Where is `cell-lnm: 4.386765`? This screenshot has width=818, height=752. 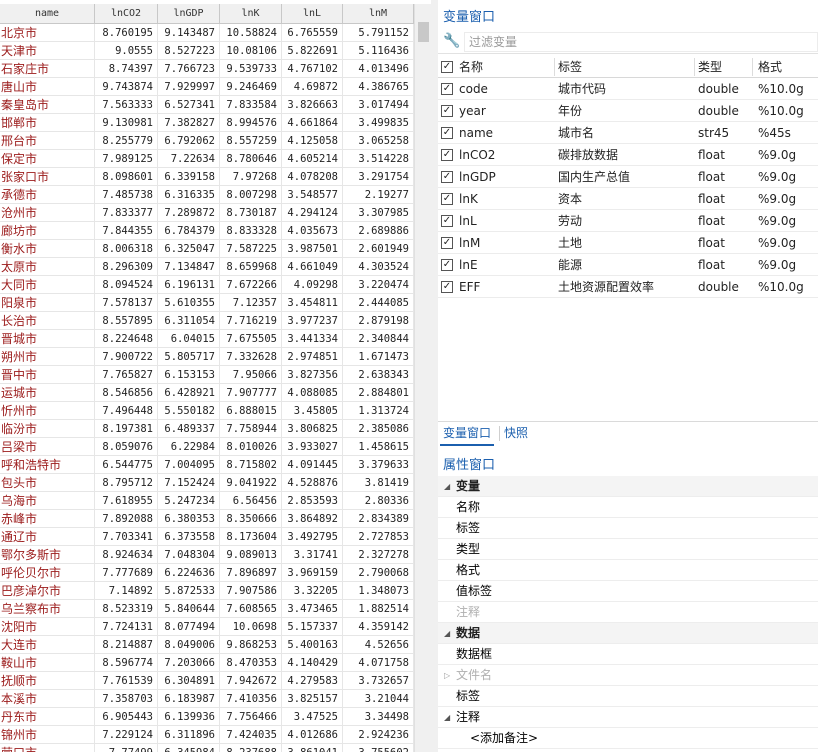
cell-lnm: 4.386765 is located at coordinates (378, 87).